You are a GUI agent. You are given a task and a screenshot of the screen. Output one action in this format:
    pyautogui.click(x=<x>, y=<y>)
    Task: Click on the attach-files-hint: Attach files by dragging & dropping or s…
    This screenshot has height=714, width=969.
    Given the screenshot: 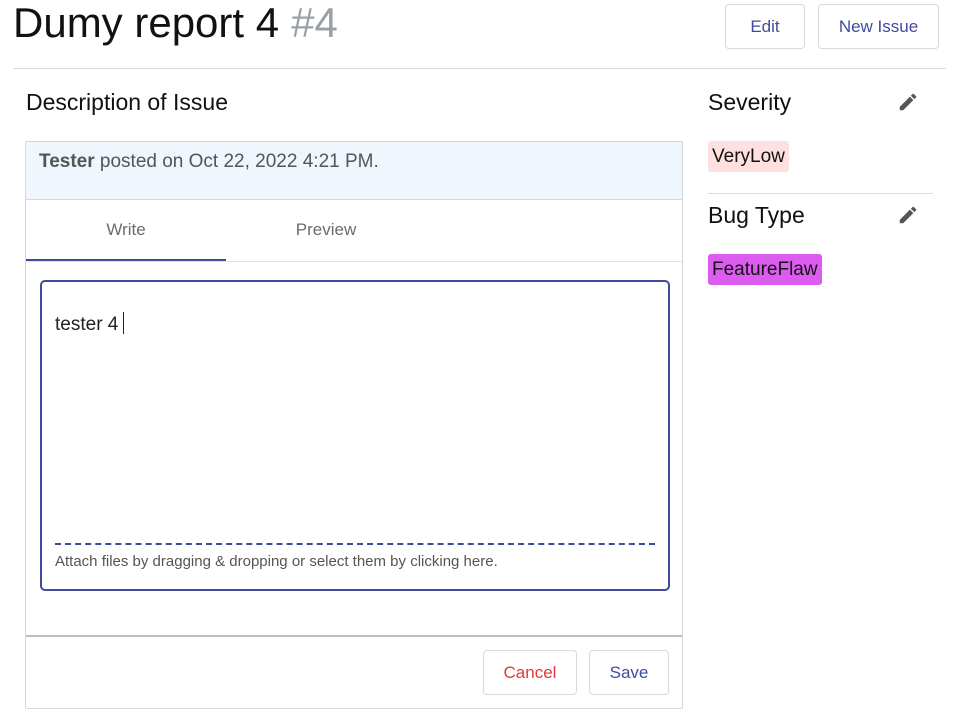 What is the action you would take?
    pyautogui.click(x=276, y=561)
    